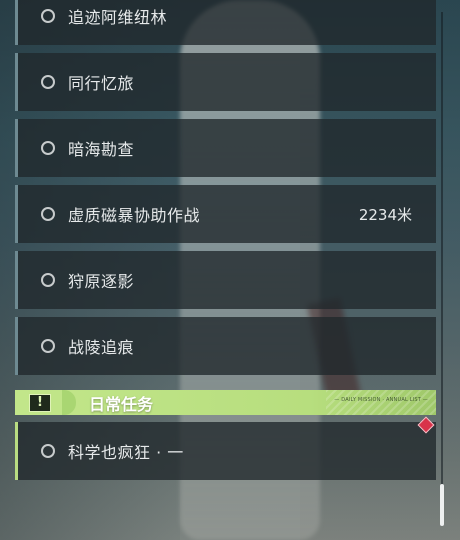 The image size is (460, 540). What do you see at coordinates (225, 148) in the screenshot?
I see `quest-item: 暗海勘查` at bounding box center [225, 148].